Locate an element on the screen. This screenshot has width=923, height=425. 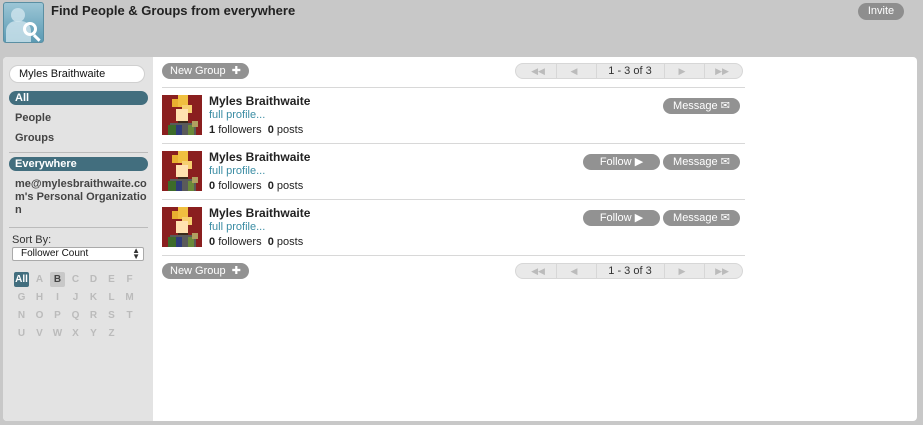
pagination-bottom: ◀◀ ◀ 1 - 3 of 3 ▶ ▶▶ is located at coordinates (629, 271).